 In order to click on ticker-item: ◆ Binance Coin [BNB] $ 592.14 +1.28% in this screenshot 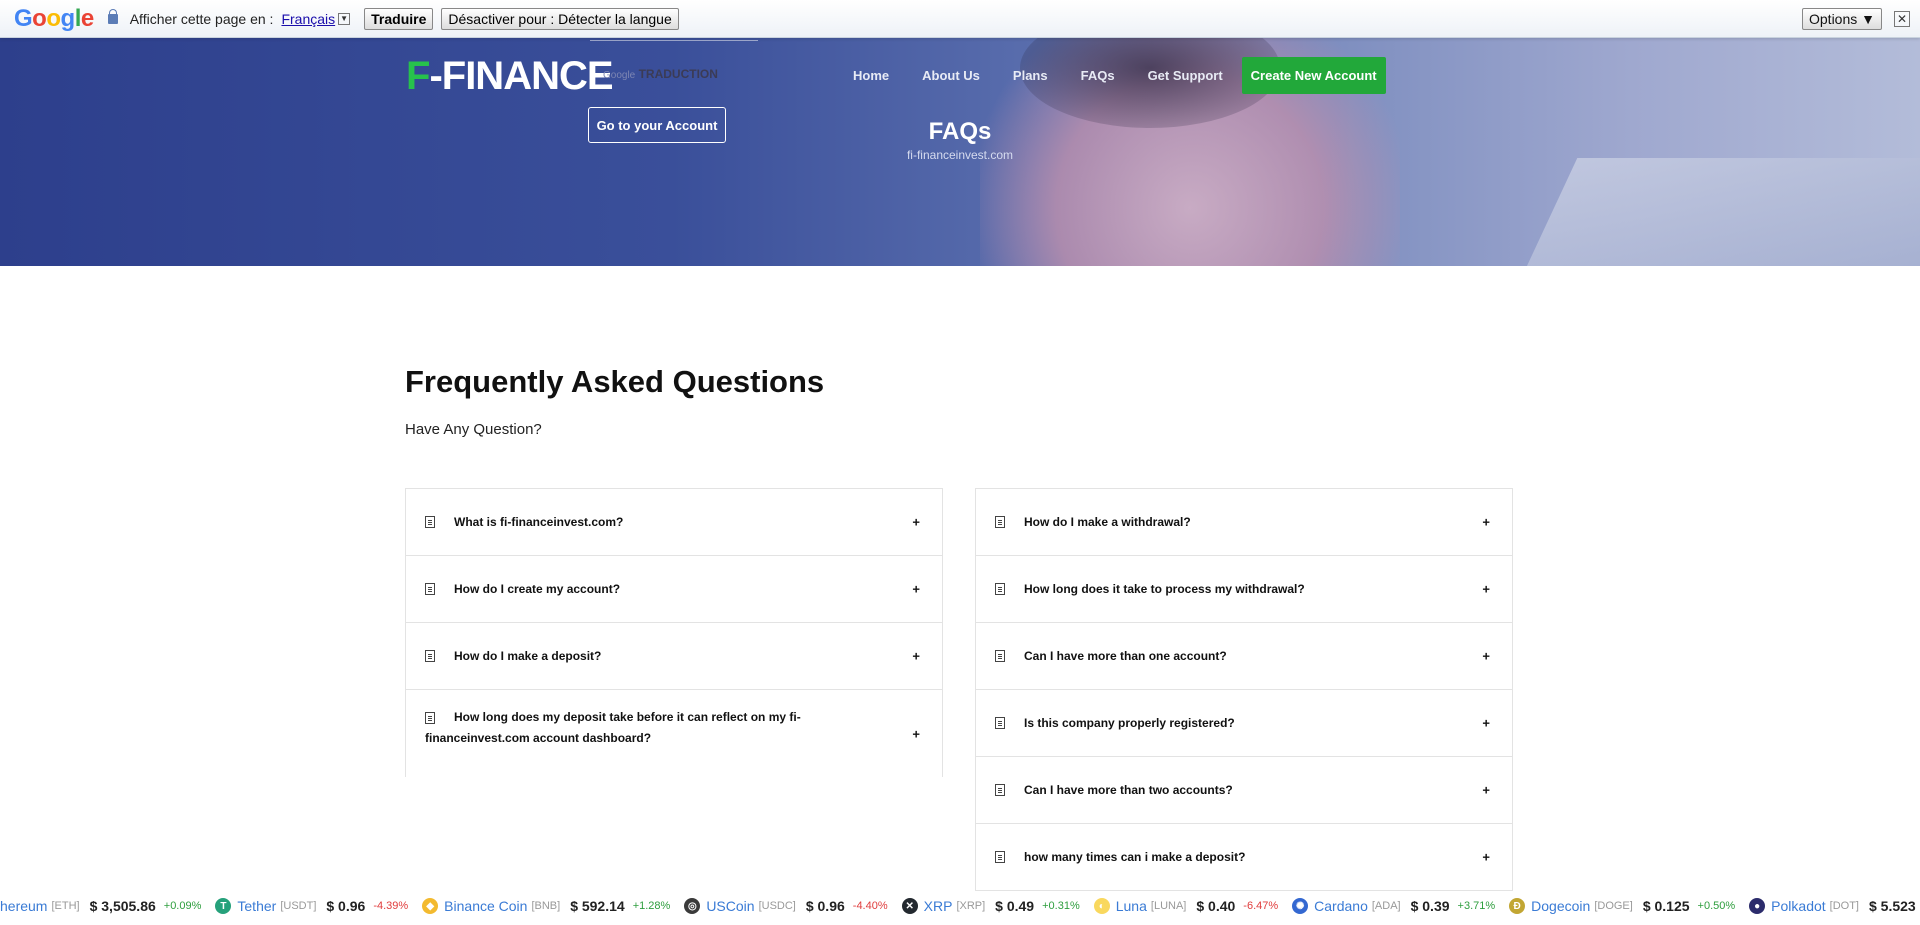, I will do `click(546, 906)`.